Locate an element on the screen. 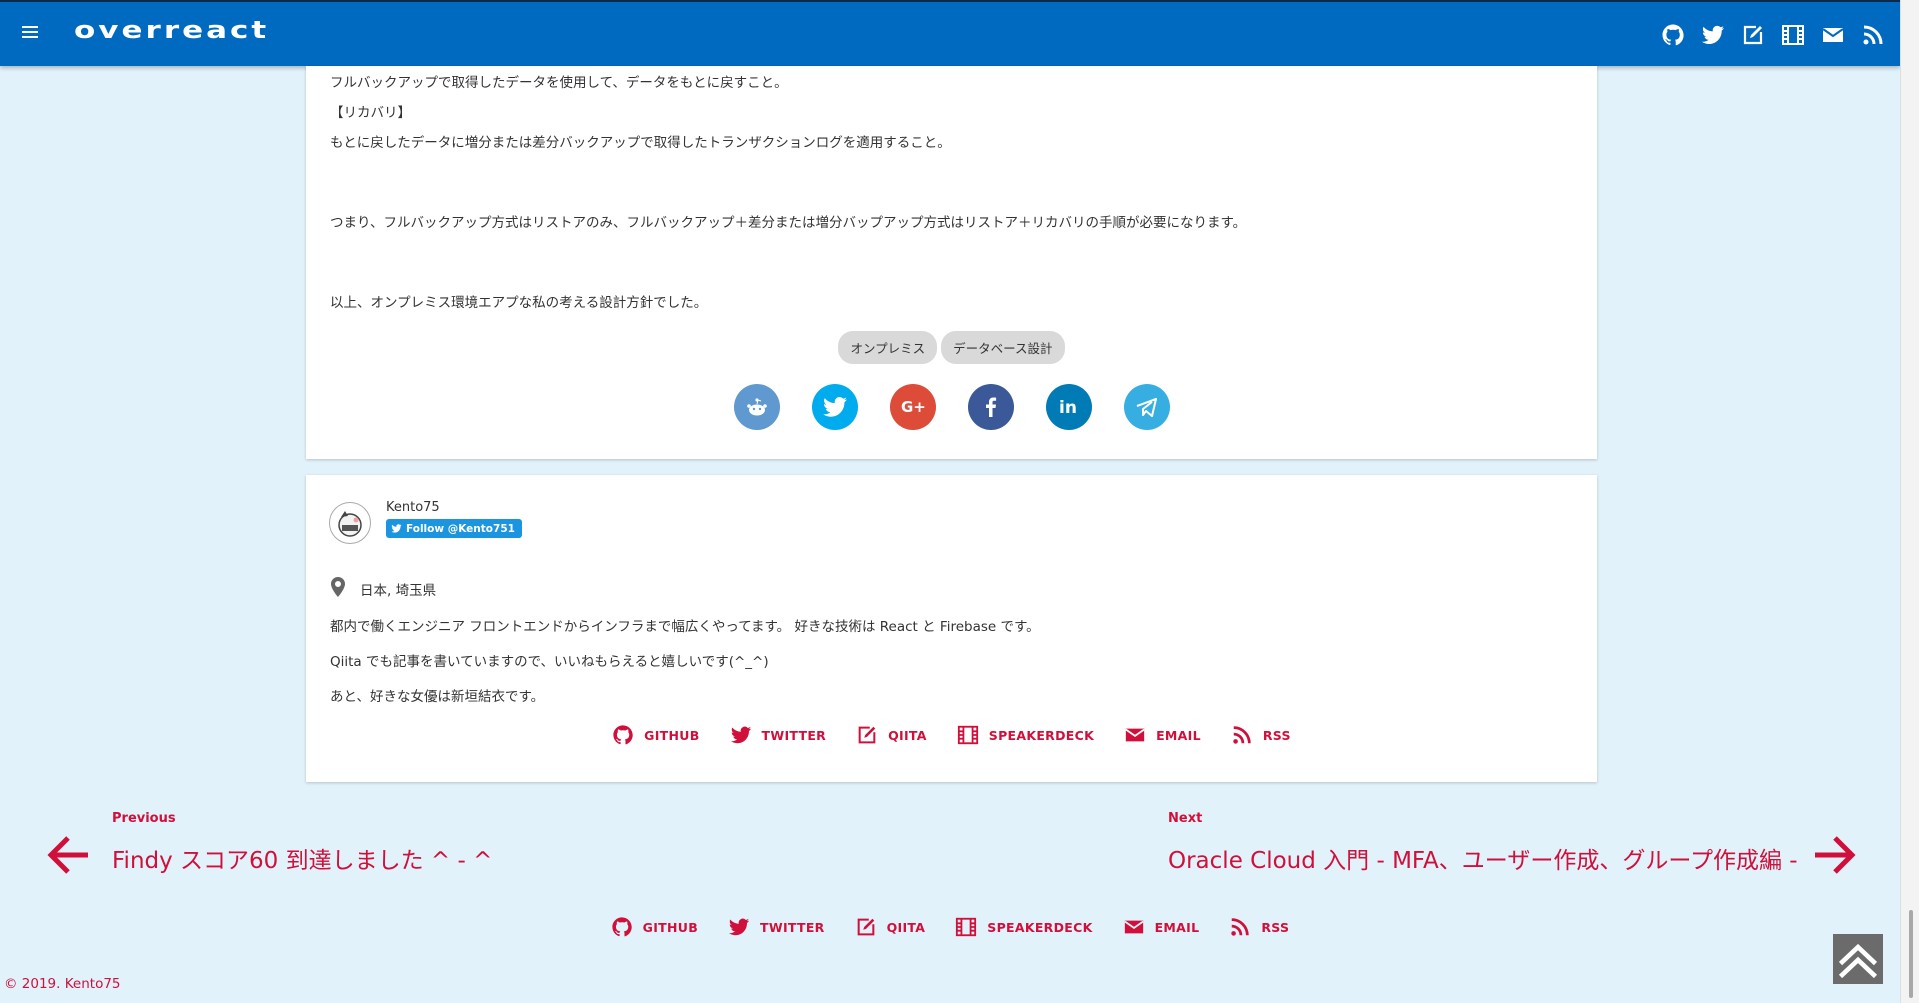  tag-chip: オンプレミス is located at coordinates (888, 347).